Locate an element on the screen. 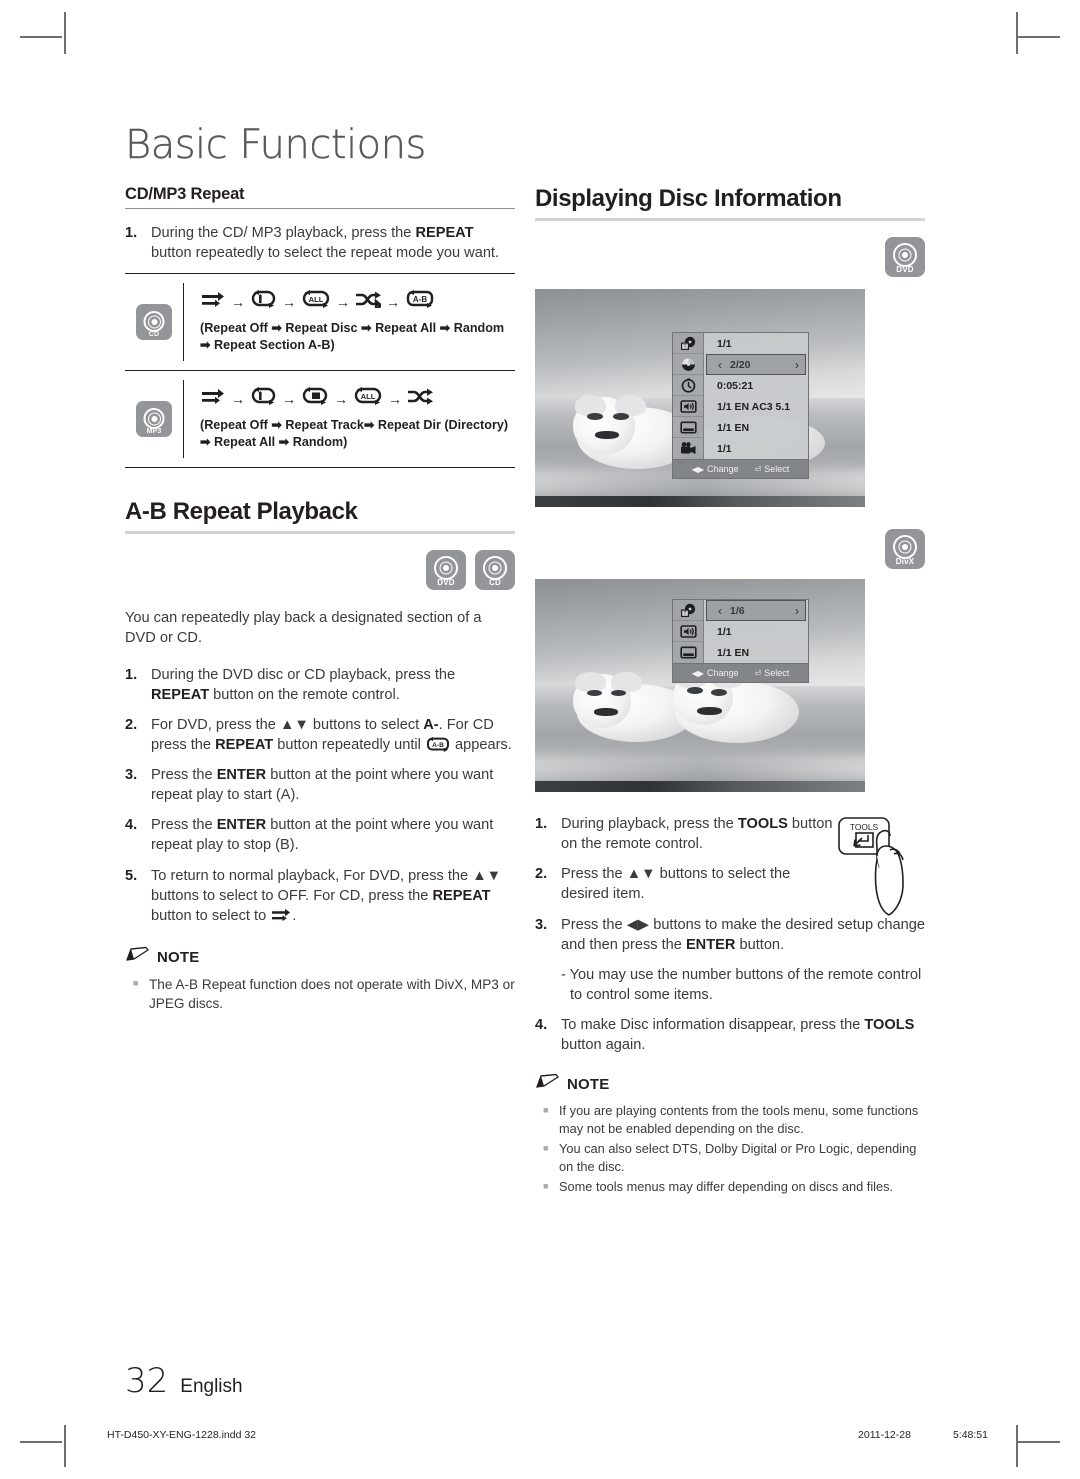 The image size is (1080, 1479). tools-keyword: TOOLS is located at coordinates (762, 824).